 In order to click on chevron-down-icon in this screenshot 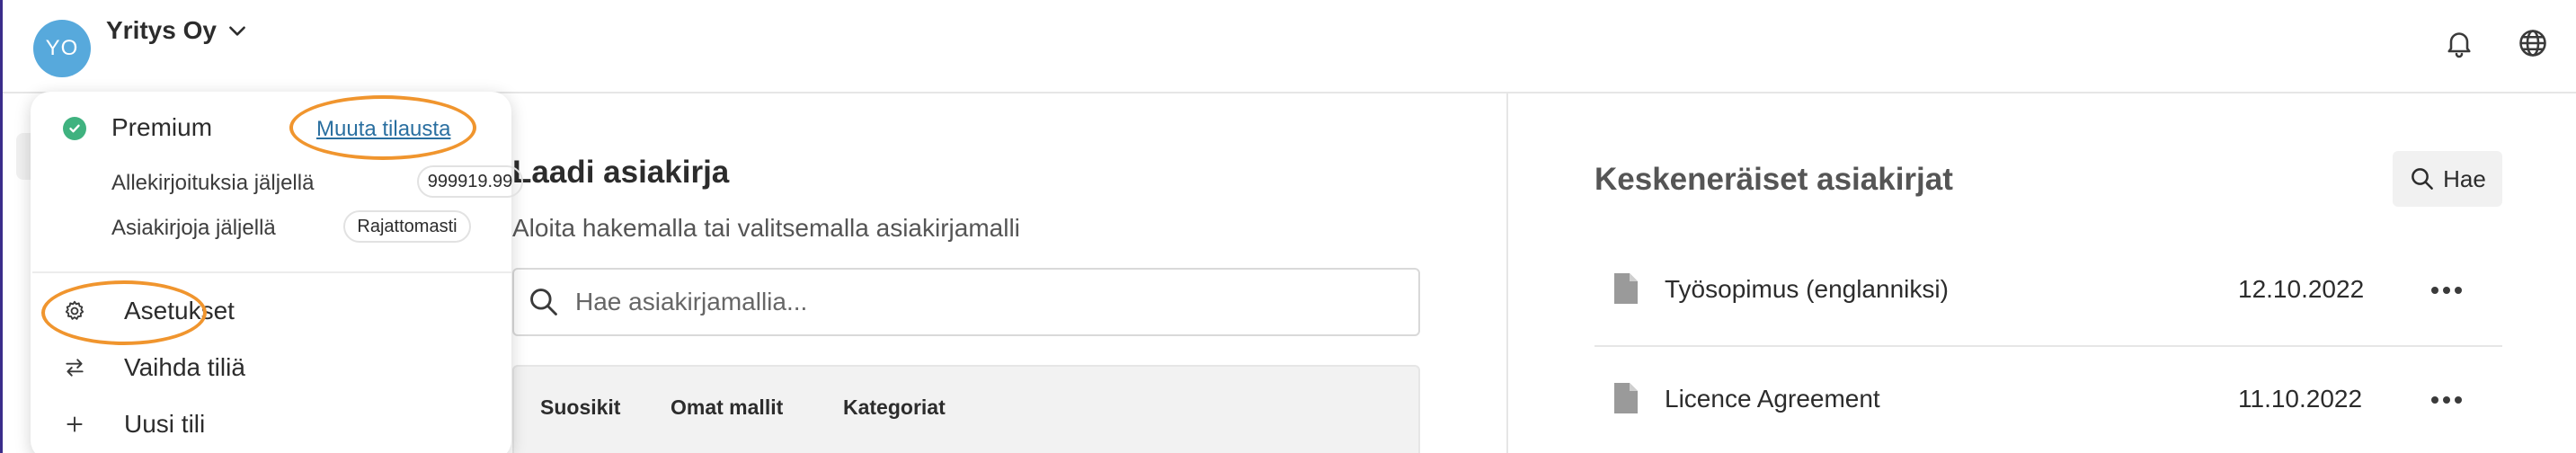, I will do `click(237, 31)`.